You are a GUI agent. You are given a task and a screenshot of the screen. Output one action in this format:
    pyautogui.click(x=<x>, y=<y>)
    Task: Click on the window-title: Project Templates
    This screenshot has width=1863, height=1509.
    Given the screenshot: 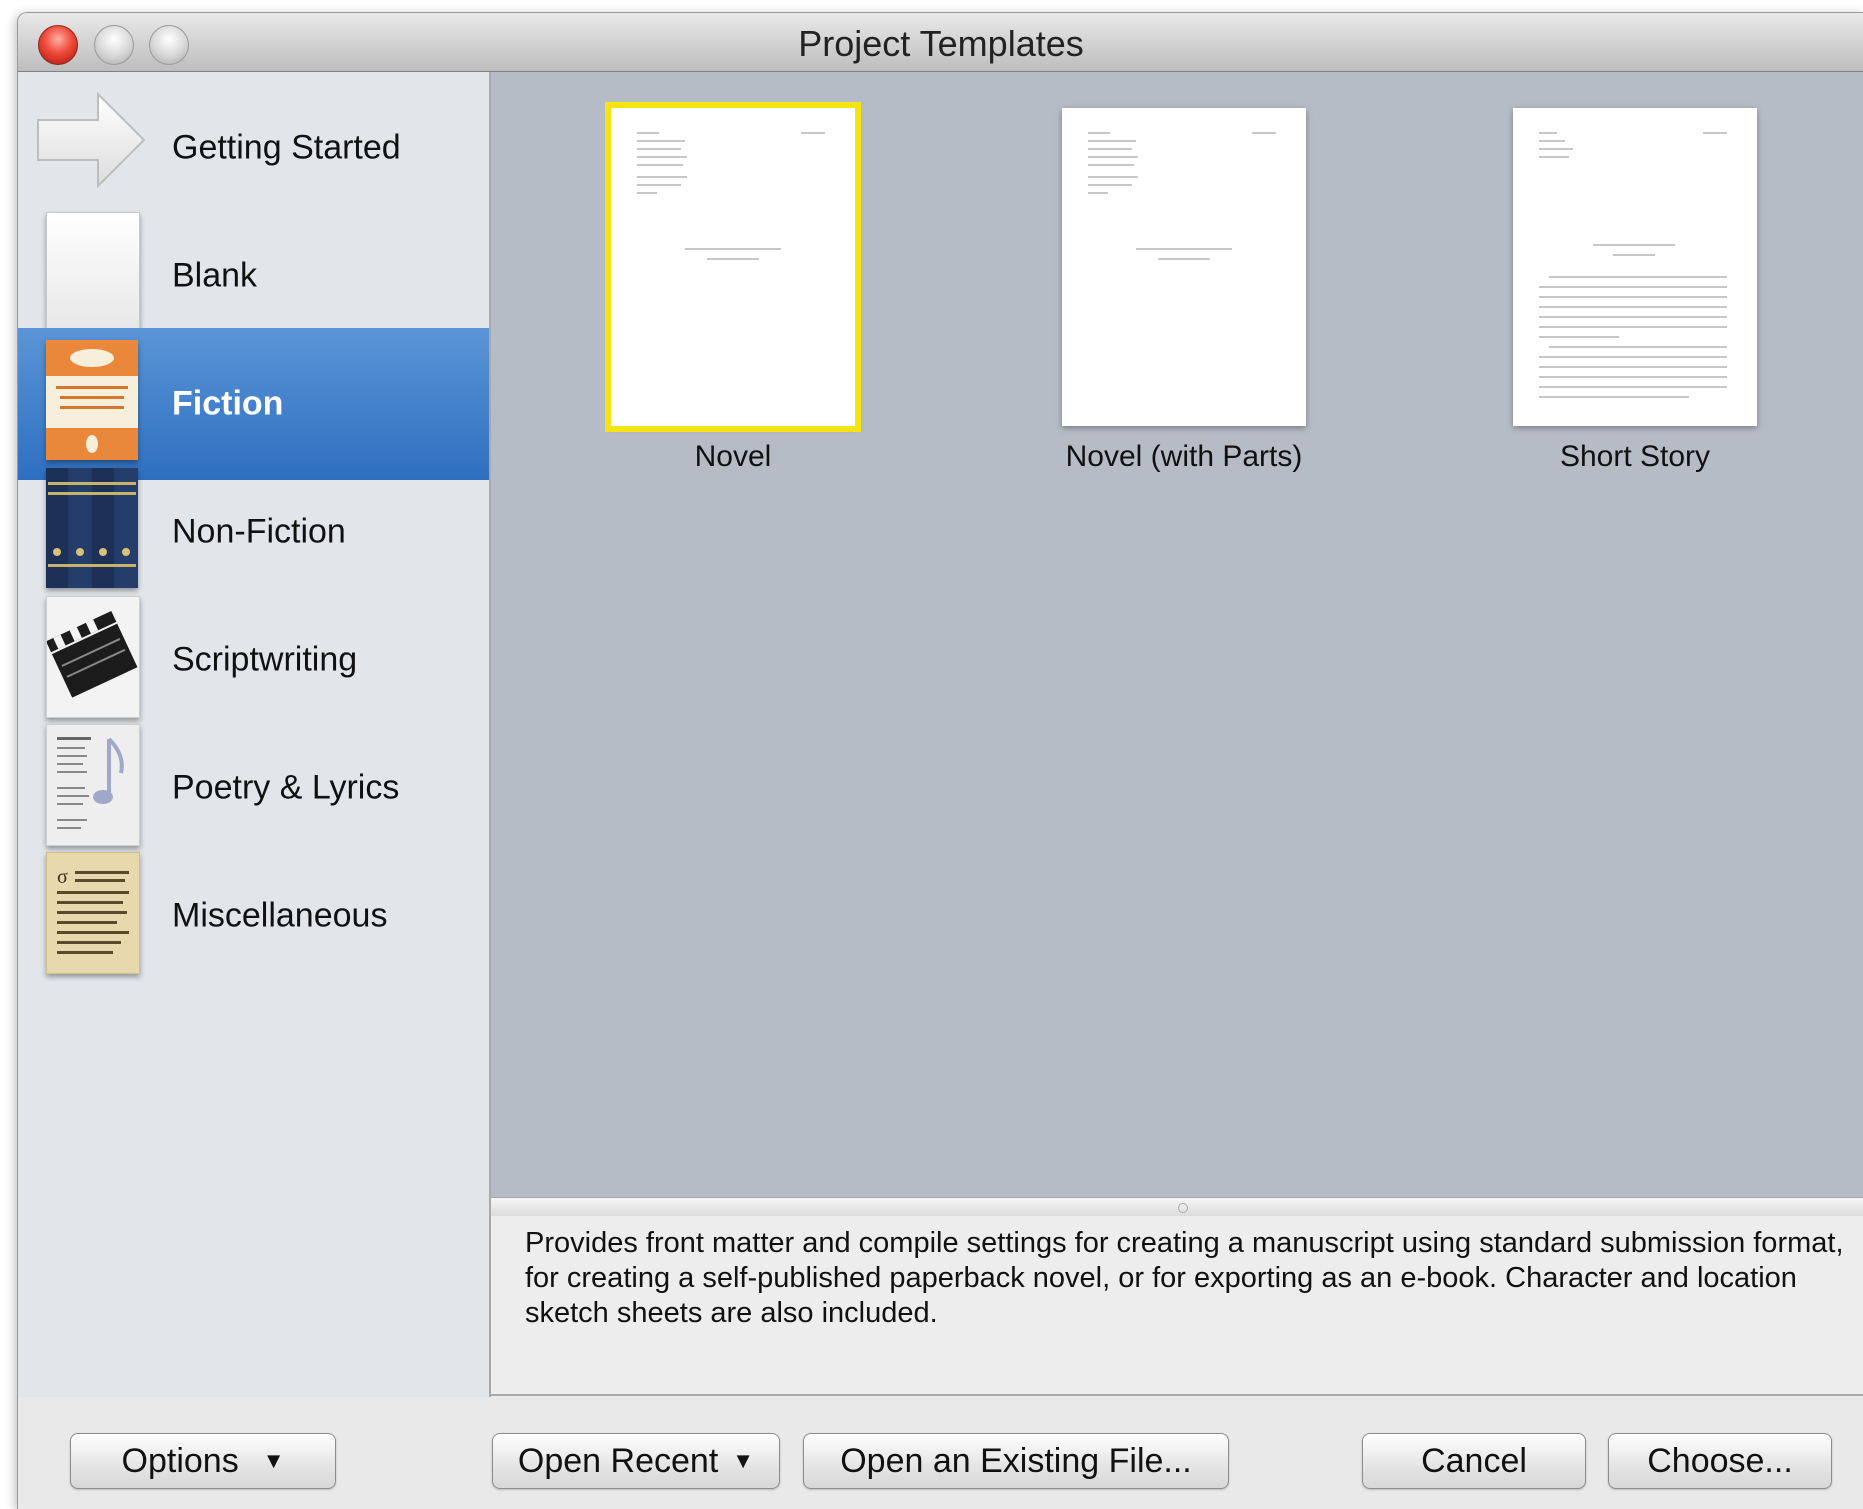 What is the action you would take?
    pyautogui.click(x=941, y=43)
    